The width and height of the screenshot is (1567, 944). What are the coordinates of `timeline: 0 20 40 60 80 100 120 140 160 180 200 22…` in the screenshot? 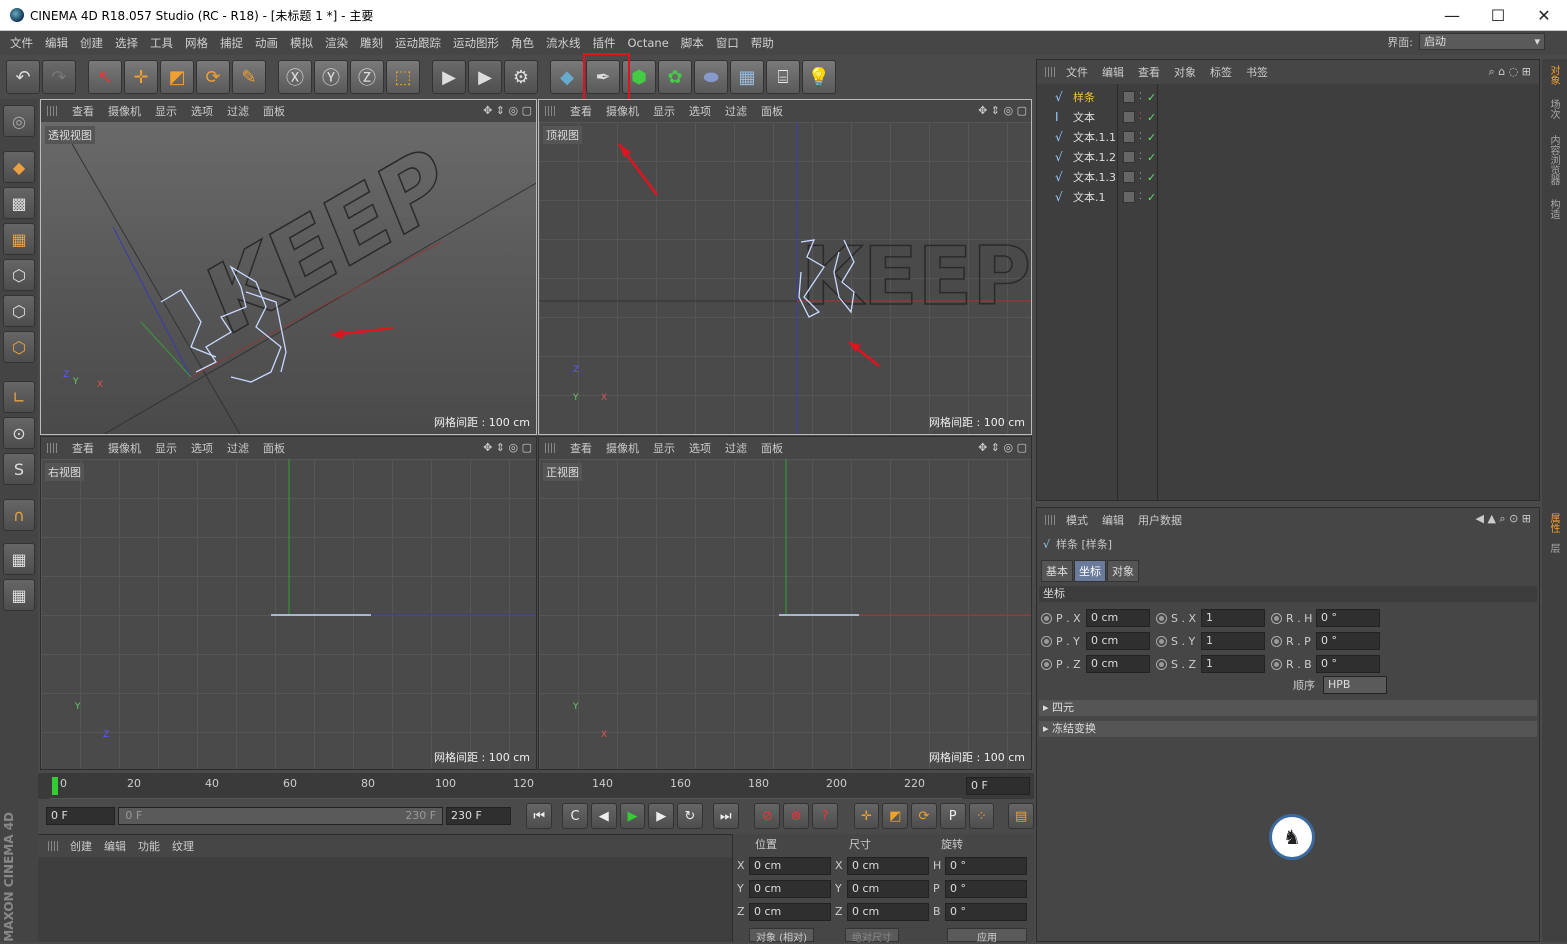 It's located at (536, 786).